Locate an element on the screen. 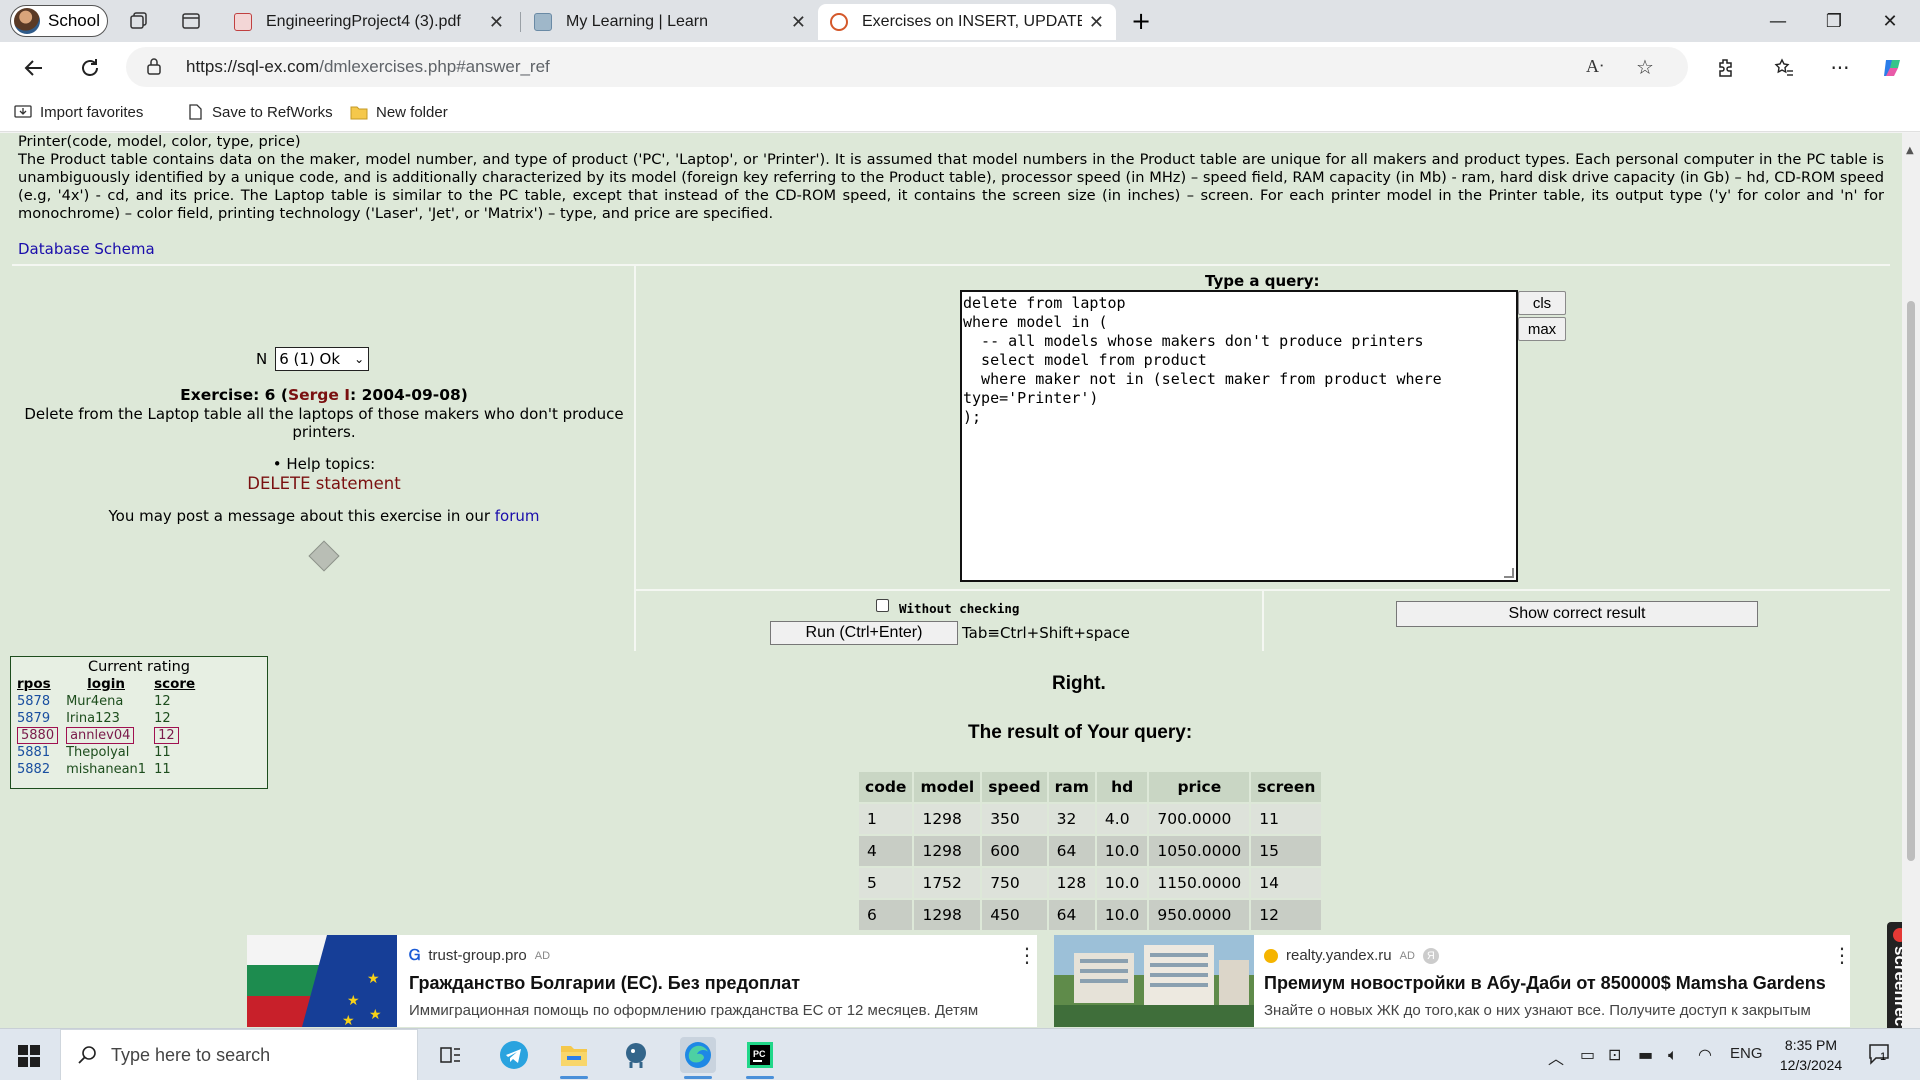 Image resolution: width=1920 pixels, height=1080 pixels. wifi-icon: ◠ is located at coordinates (1705, 1054).